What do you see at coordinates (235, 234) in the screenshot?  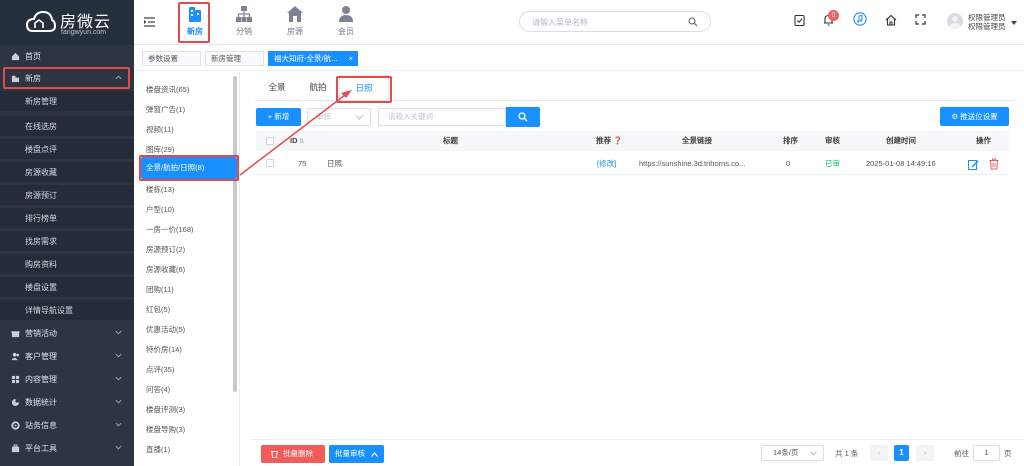 I see `scrollbar` at bounding box center [235, 234].